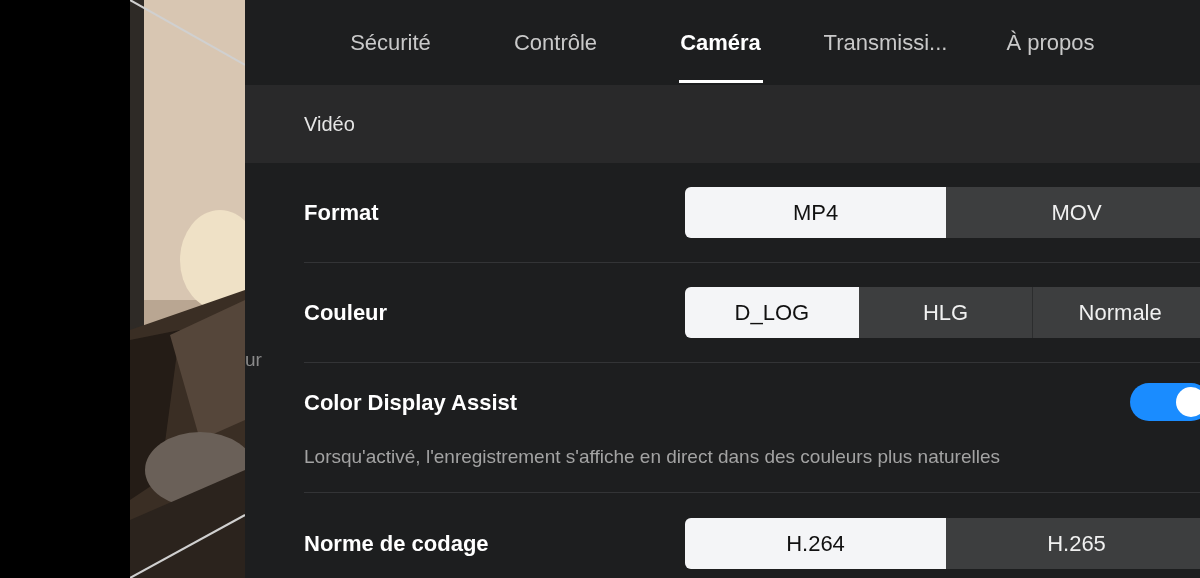 This screenshot has height=578, width=1200. Describe the element at coordinates (1165, 402) in the screenshot. I see `toggle-switch` at that location.